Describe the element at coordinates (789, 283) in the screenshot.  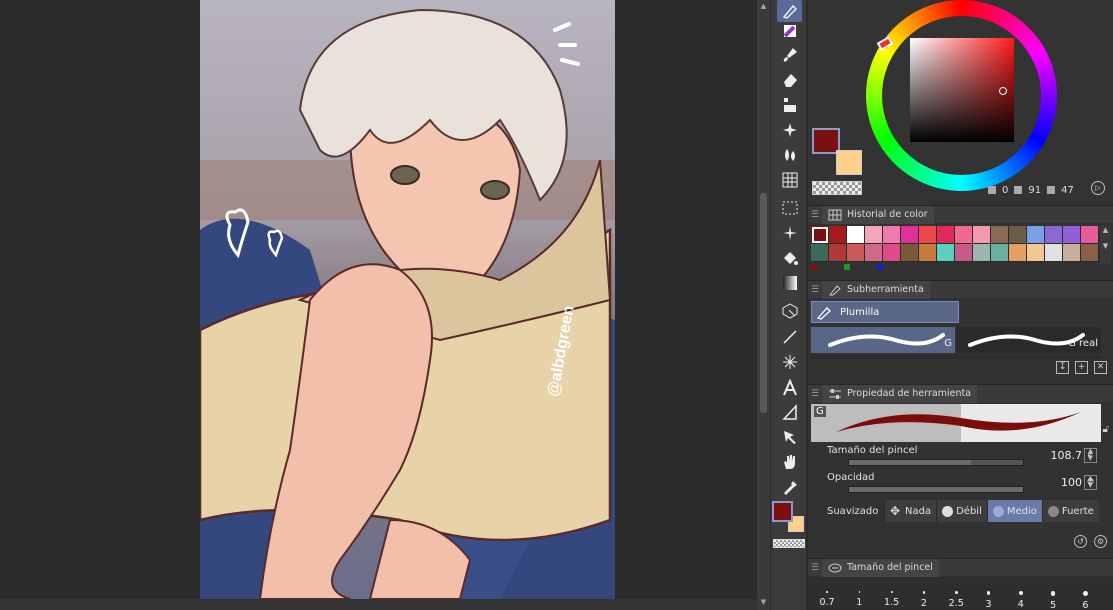
I see `gradient-tool-icon` at that location.